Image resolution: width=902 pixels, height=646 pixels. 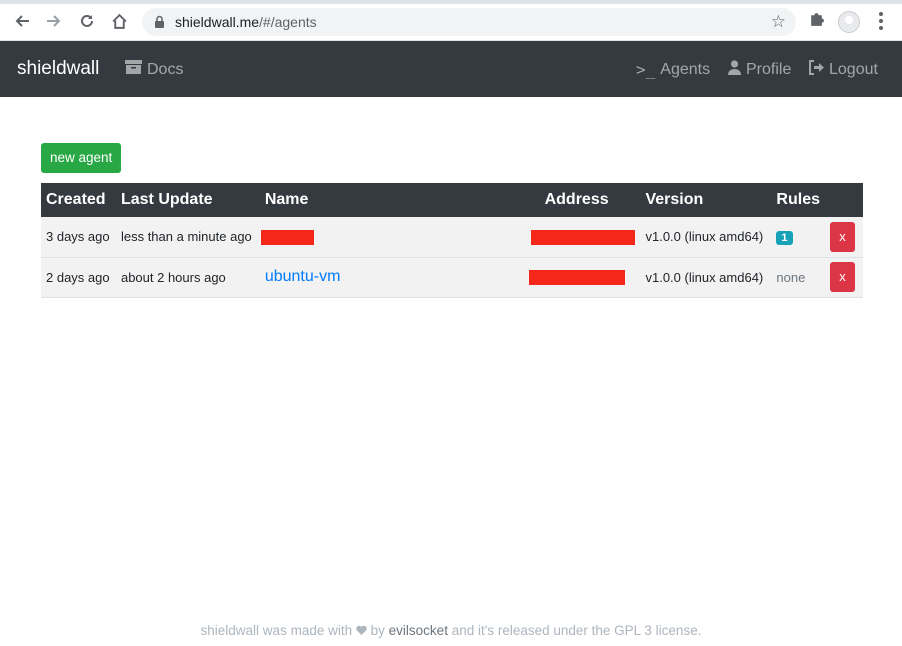 What do you see at coordinates (646, 69) in the screenshot?
I see `terminal-icon: >_` at bounding box center [646, 69].